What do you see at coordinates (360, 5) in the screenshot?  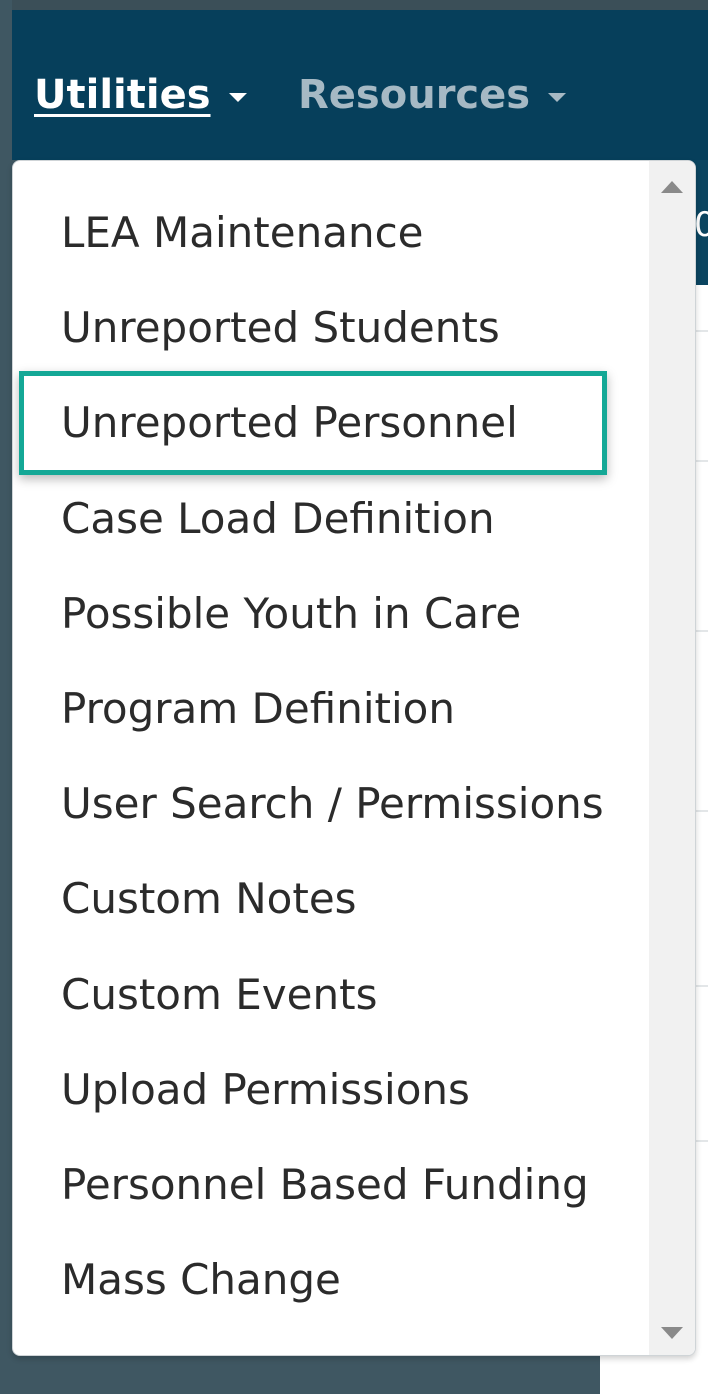 I see `navbar-top-edge` at bounding box center [360, 5].